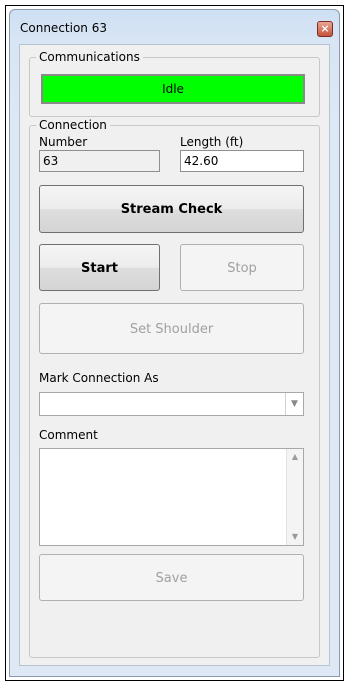  Describe the element at coordinates (89, 57) in the screenshot. I see `communications-legend: Communications` at that location.